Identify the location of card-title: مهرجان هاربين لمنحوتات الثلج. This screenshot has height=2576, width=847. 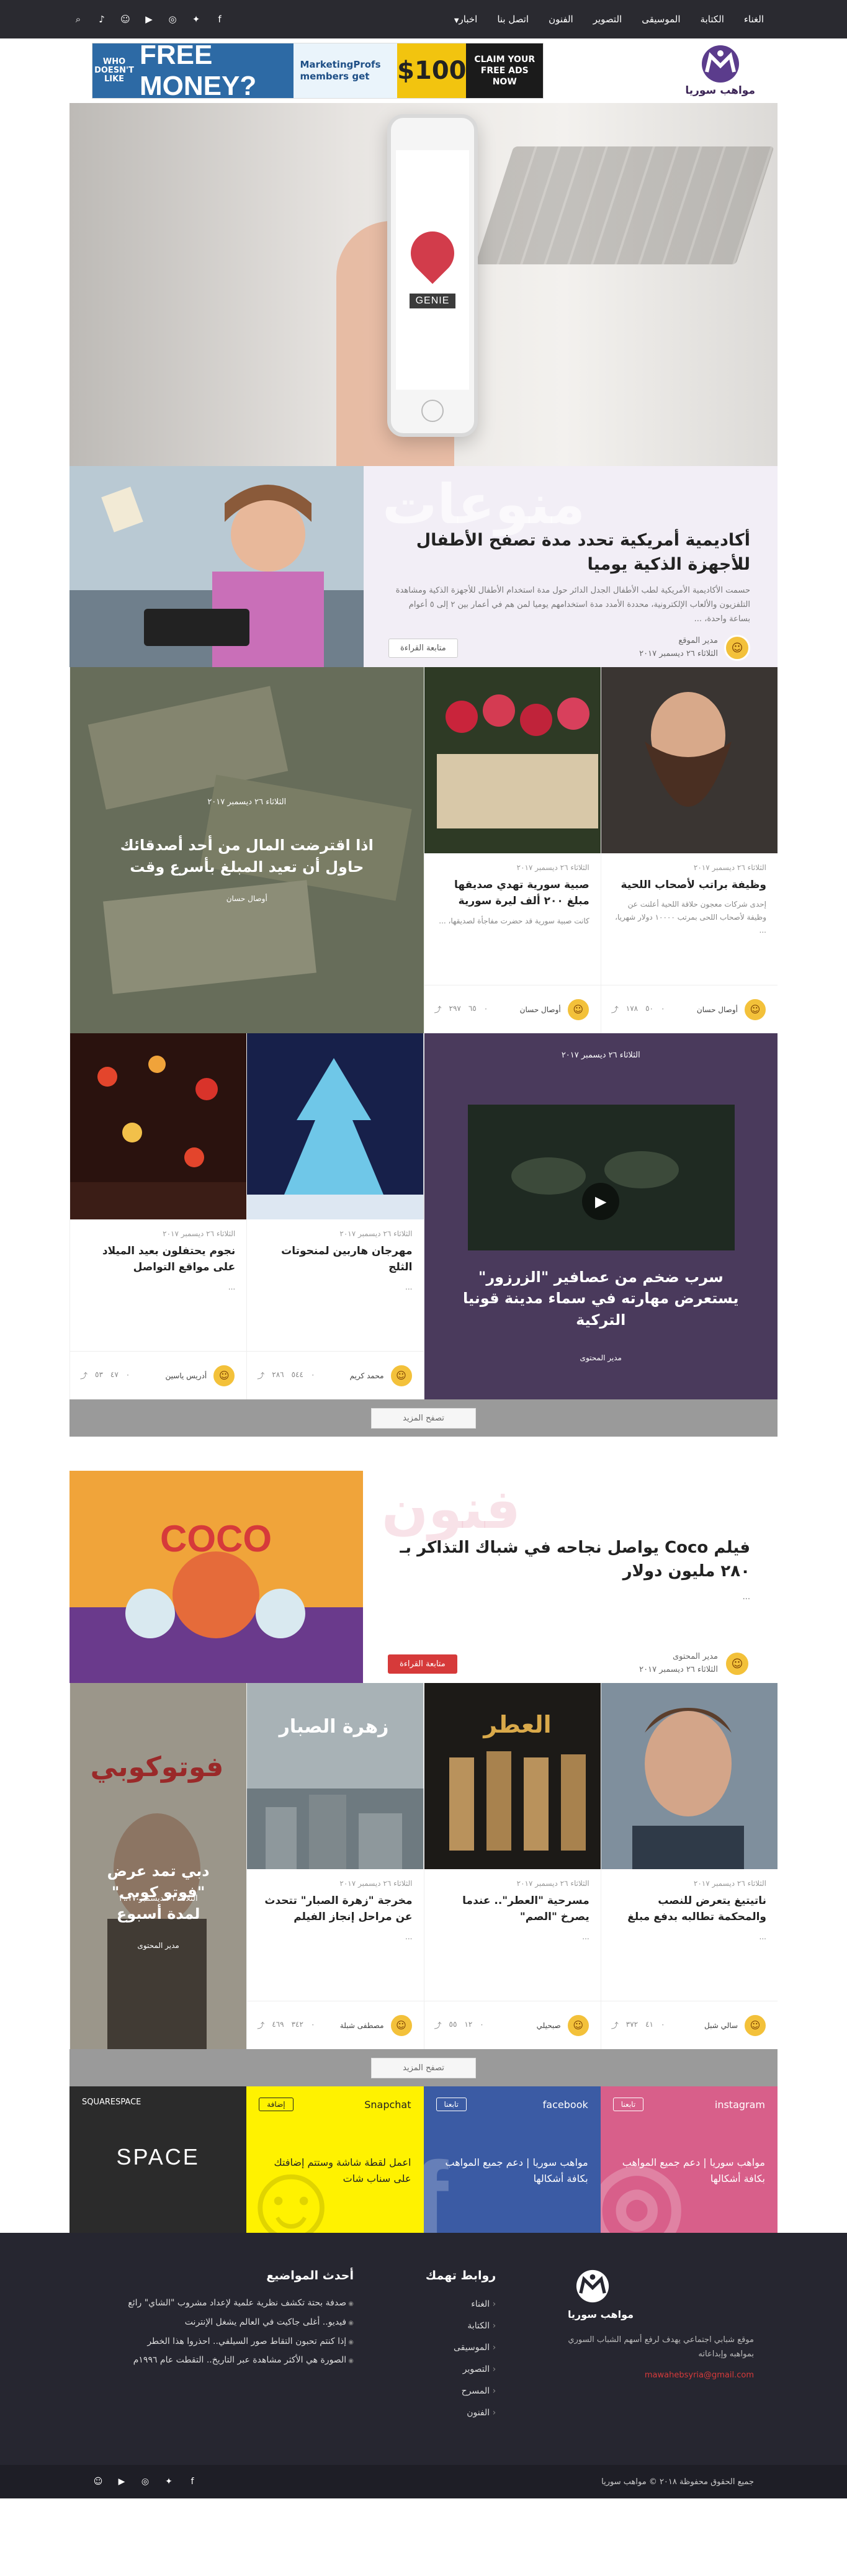
(335, 1259).